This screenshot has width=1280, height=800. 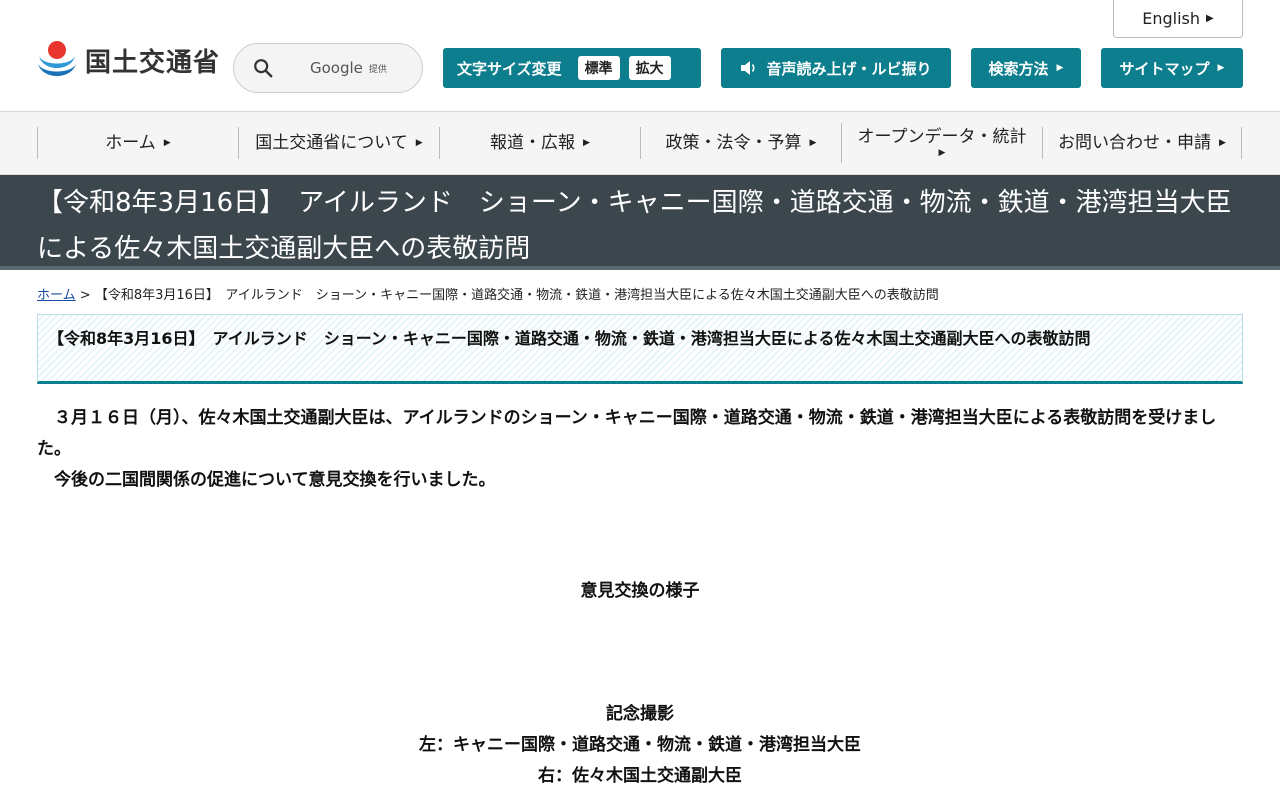 I want to click on nav-item-home: ホーム ▶, so click(x=137, y=143).